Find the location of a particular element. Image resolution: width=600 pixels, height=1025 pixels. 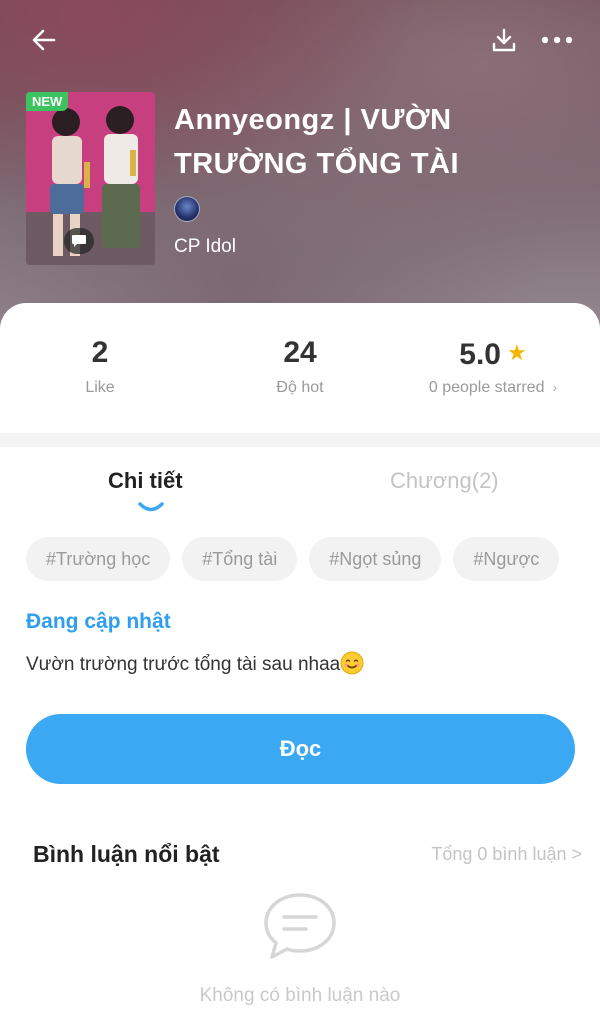

update-status: Đang cập nhật is located at coordinates (98, 621).